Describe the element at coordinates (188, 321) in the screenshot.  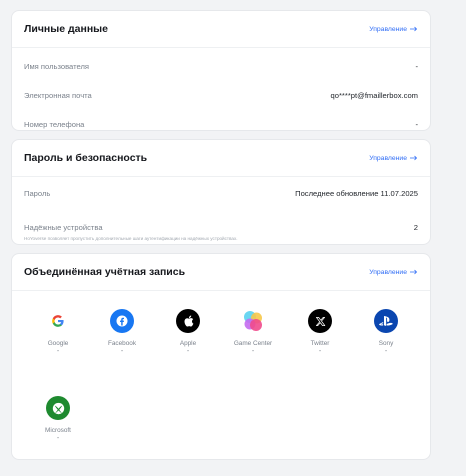
I see `apple-icon` at that location.